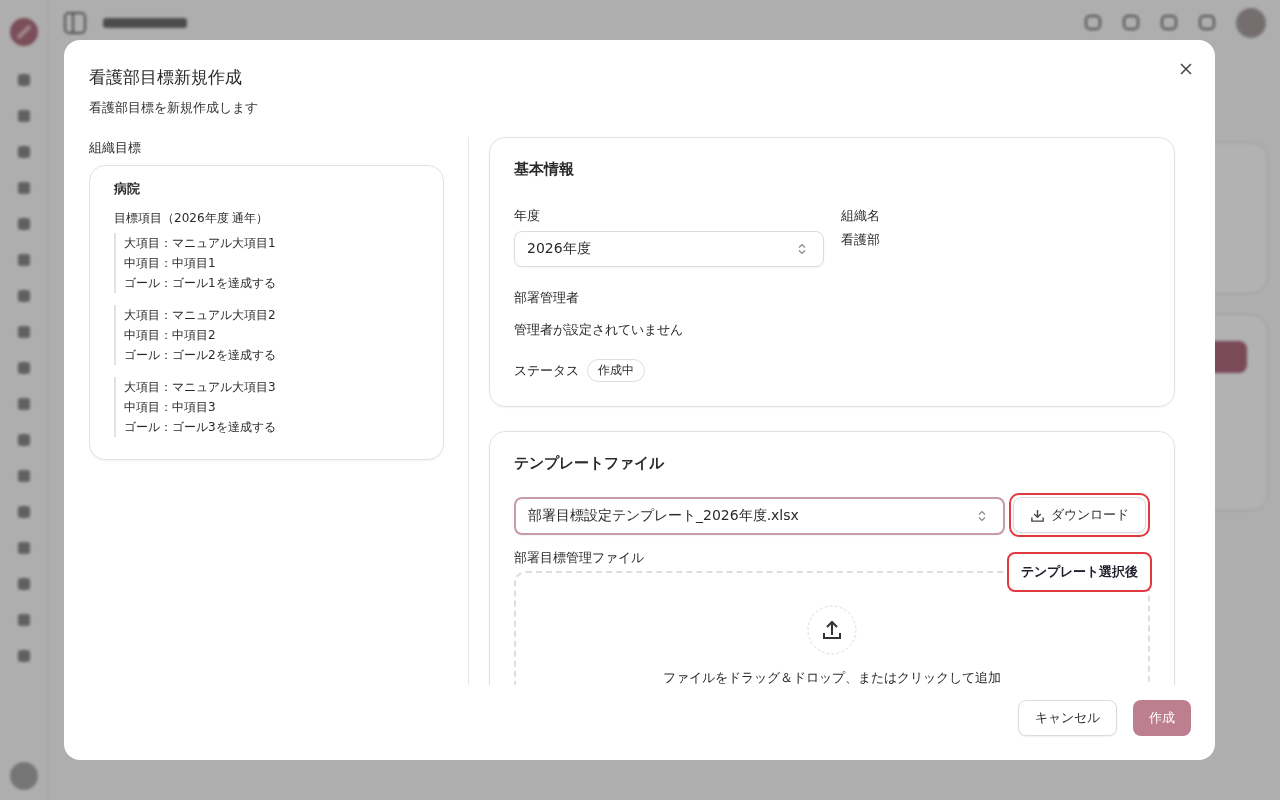 The width and height of the screenshot is (1280, 800). What do you see at coordinates (579, 558) in the screenshot?
I see `field-label: 部署目標管理ファイル` at bounding box center [579, 558].